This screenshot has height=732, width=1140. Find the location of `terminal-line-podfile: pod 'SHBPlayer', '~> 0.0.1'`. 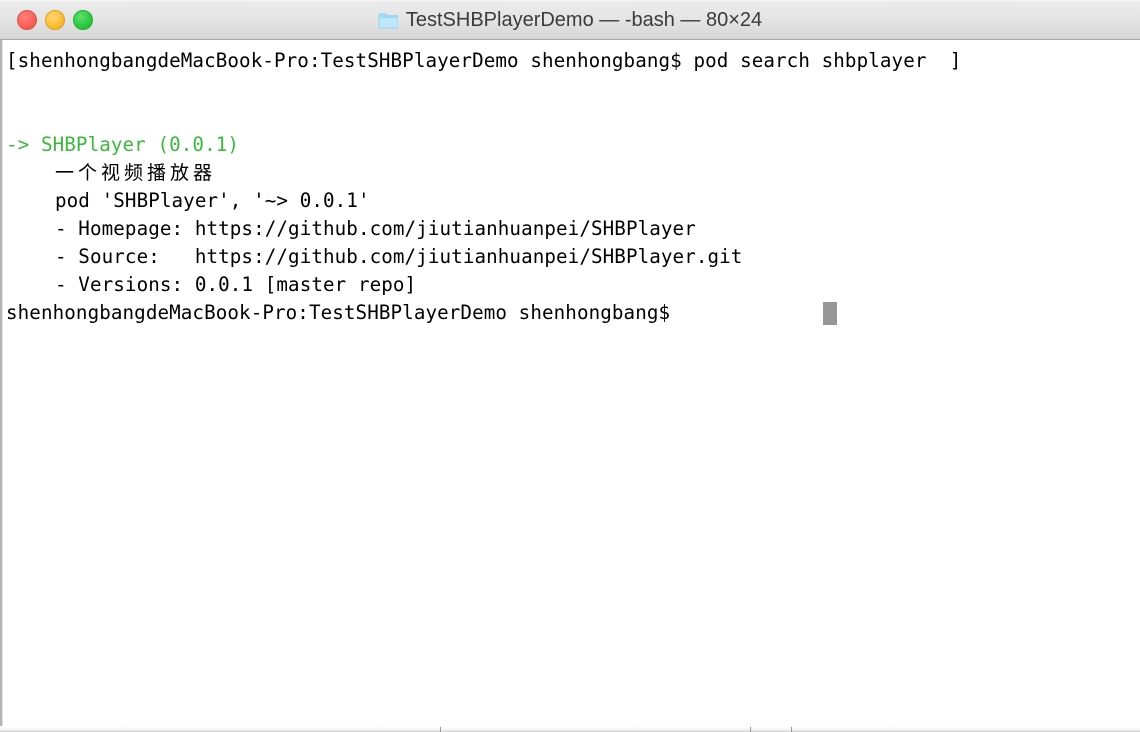

terminal-line-podfile: pod 'SHBPlayer', '~> 0.0.1' is located at coordinates (212, 200).